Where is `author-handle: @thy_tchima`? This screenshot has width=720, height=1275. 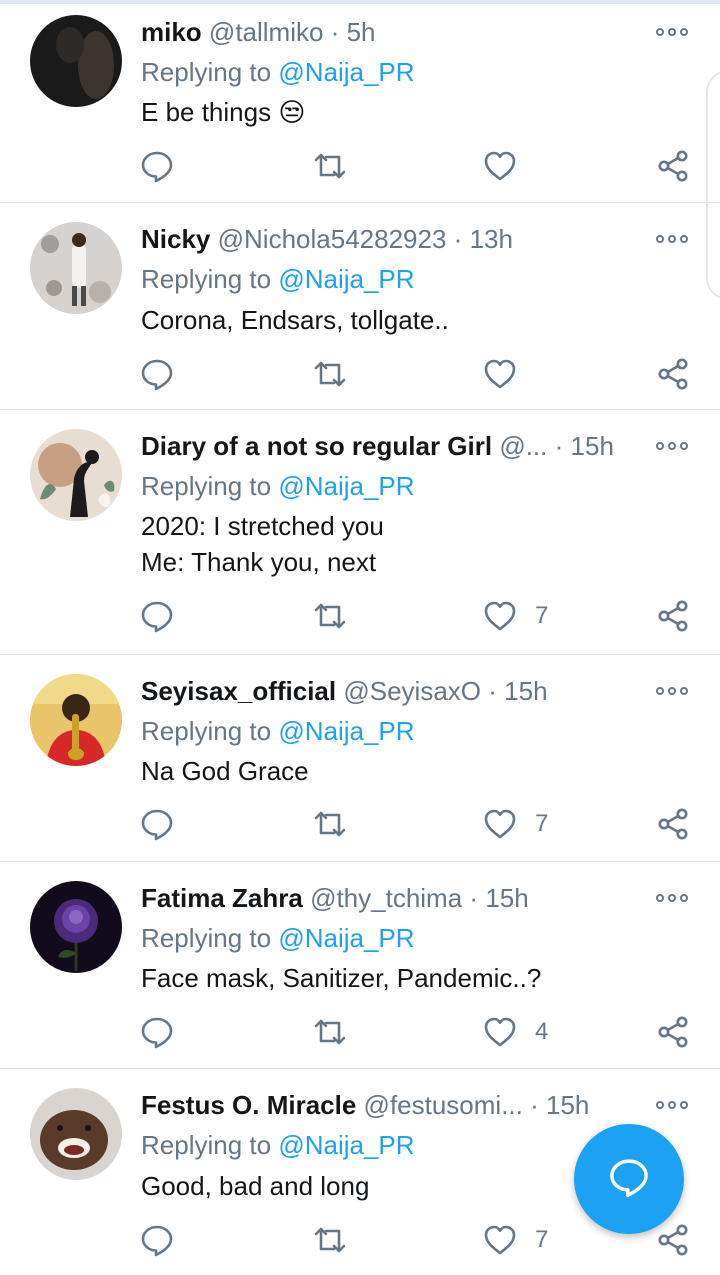 author-handle: @thy_tchima is located at coordinates (386, 898).